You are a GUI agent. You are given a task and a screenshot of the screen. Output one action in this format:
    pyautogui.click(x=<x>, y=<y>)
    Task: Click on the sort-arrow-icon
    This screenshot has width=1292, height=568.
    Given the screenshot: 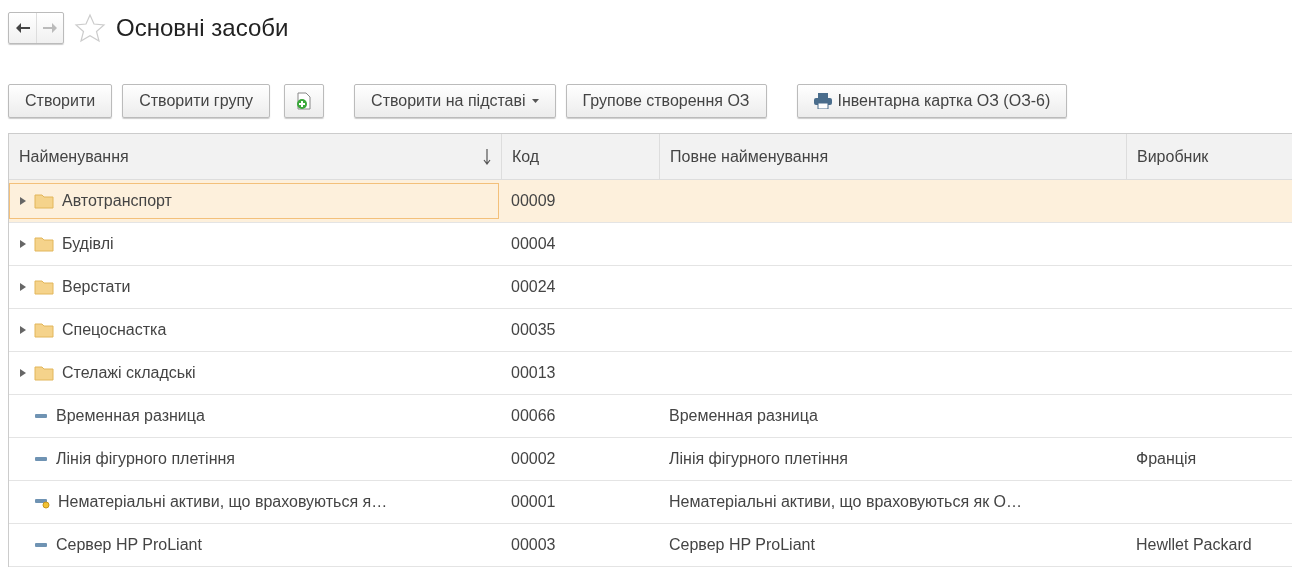 What is the action you would take?
    pyautogui.click(x=487, y=156)
    